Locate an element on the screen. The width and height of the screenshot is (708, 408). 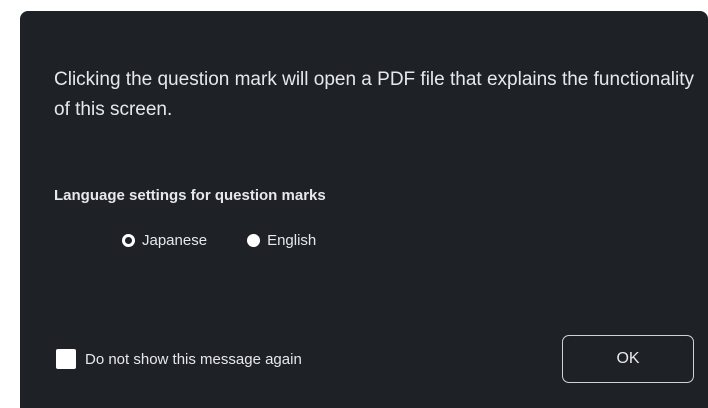
dont-show-again-row: Do not show this message again is located at coordinates (179, 359).